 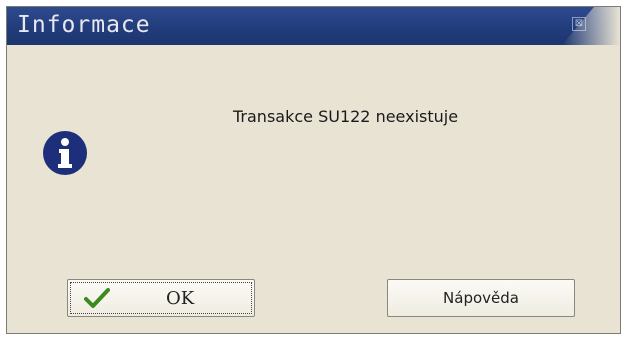 I want to click on ok-button-label: OK, so click(x=180, y=298).